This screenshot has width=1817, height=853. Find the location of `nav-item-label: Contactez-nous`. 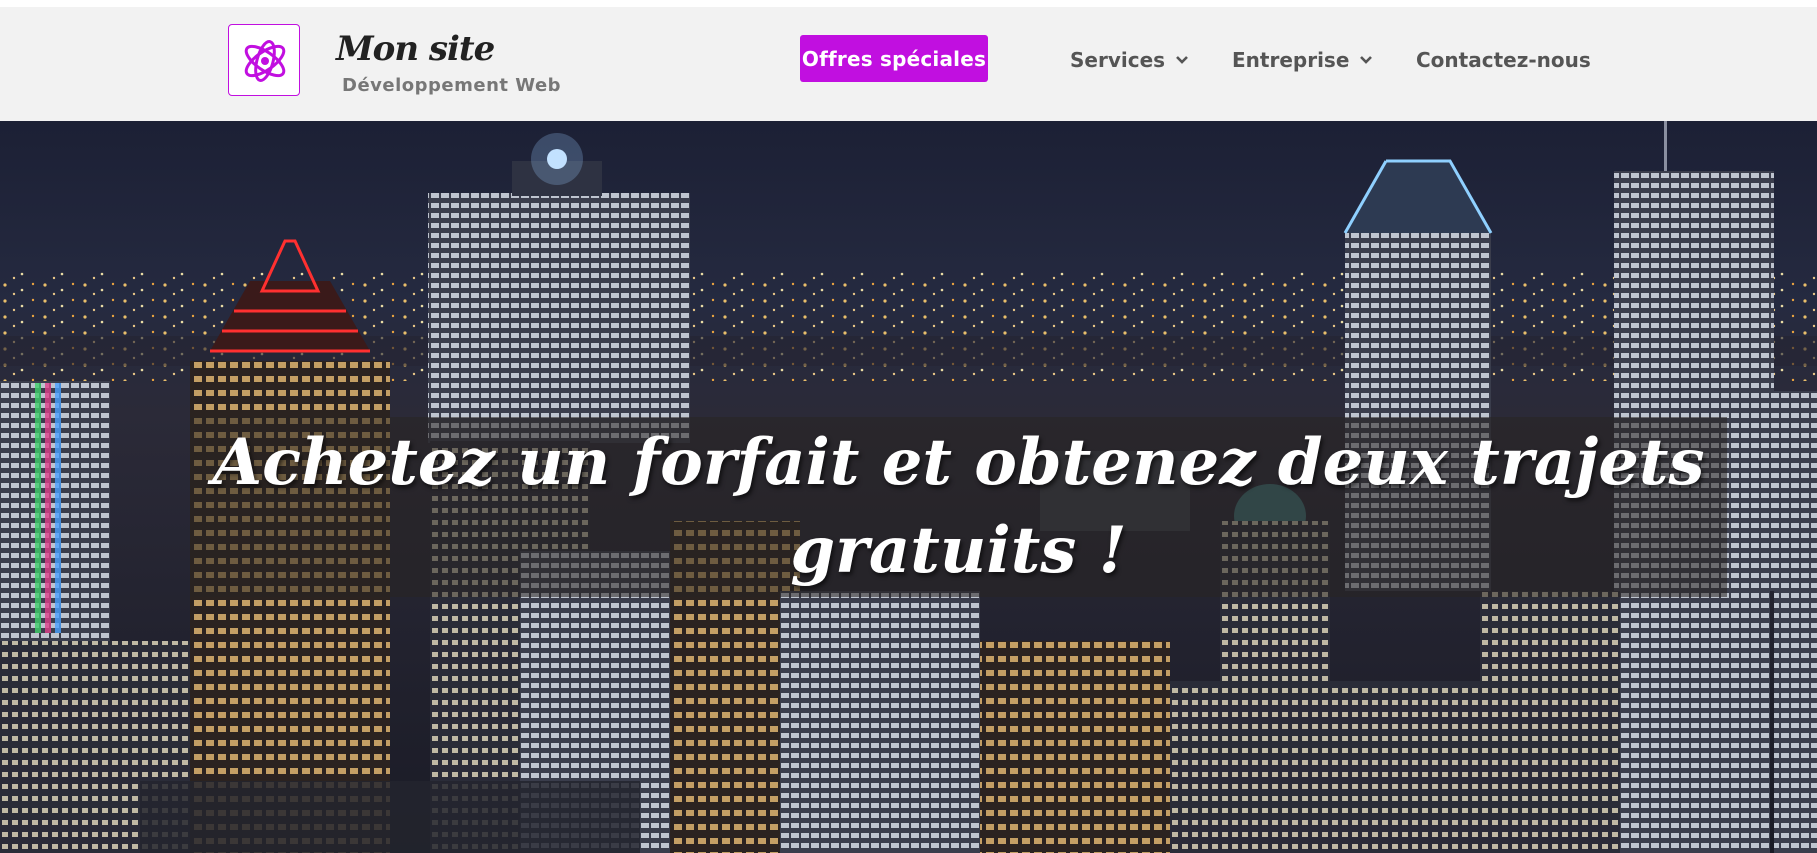

nav-item-label: Contactez-nous is located at coordinates (1503, 60).